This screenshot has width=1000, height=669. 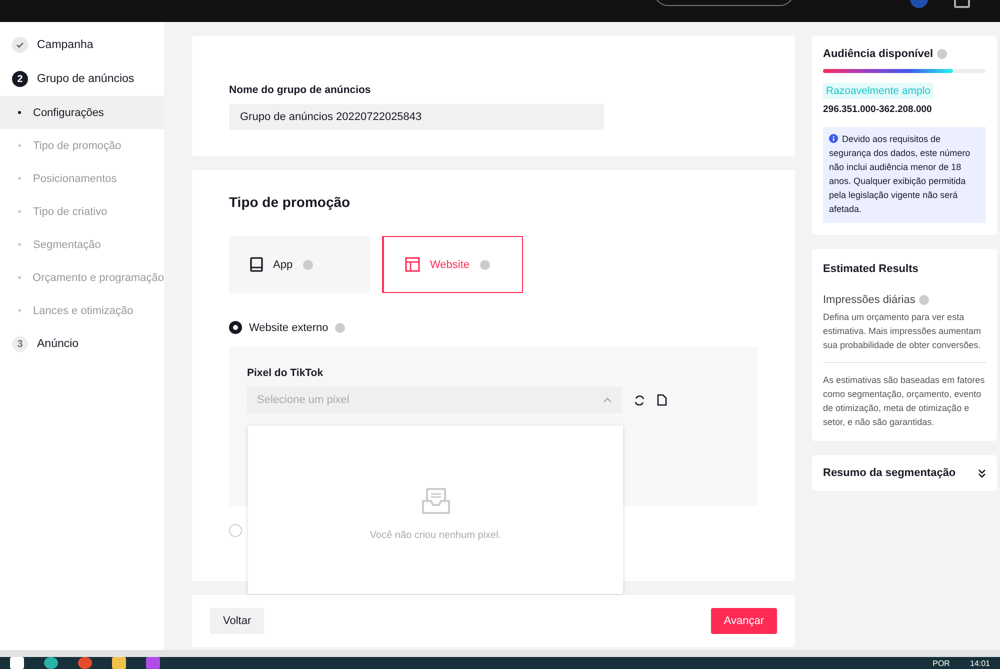 I want to click on audience-tag: Razoavelmente amplo, so click(x=878, y=91).